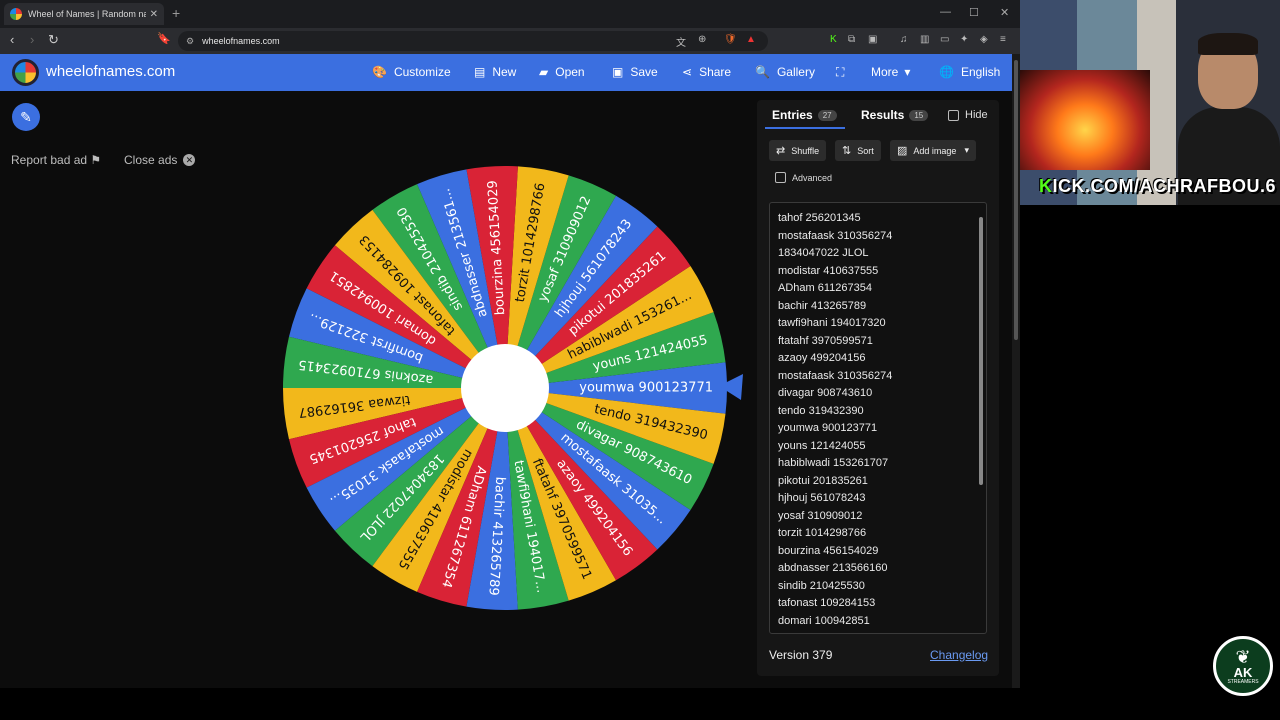 Image resolution: width=1280 pixels, height=720 pixels. I want to click on zoom-icon: ⊕, so click(702, 39).